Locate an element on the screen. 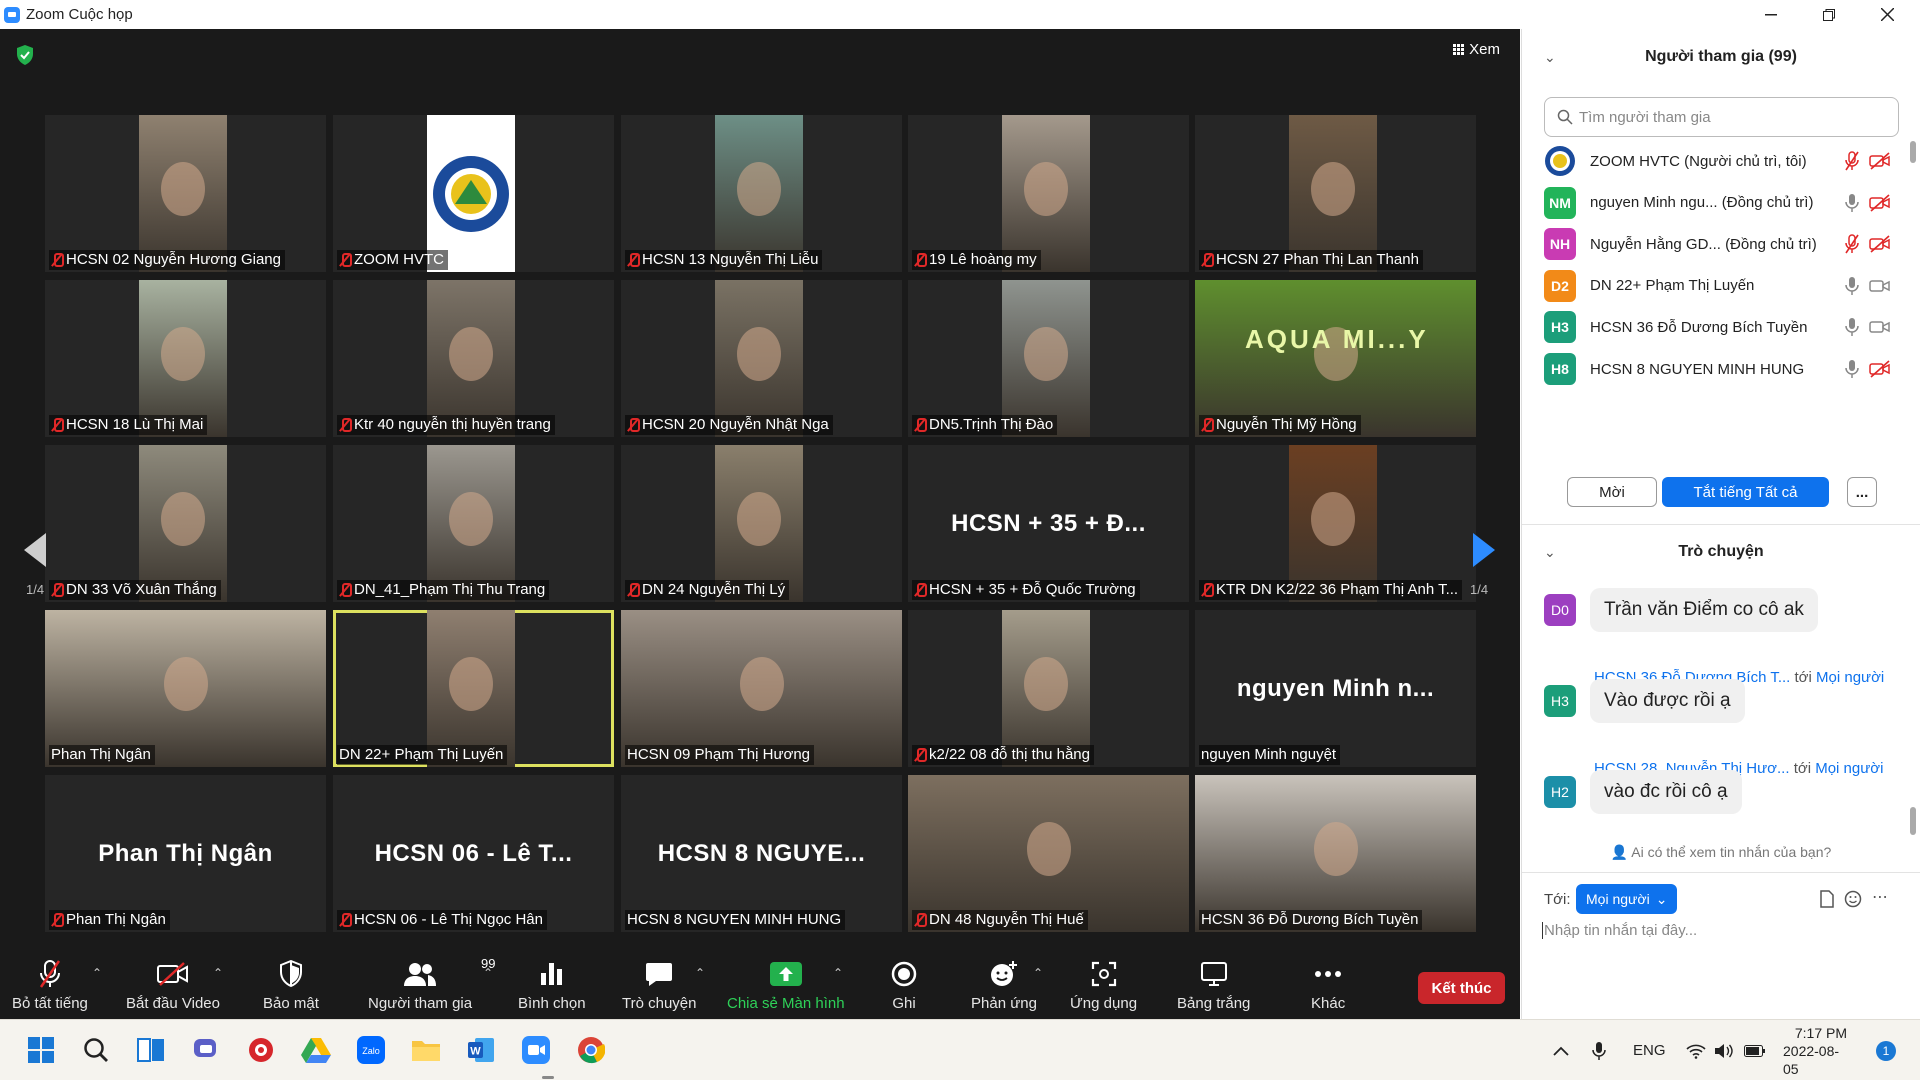  security-button: Bảo mật is located at coordinates (291, 985).